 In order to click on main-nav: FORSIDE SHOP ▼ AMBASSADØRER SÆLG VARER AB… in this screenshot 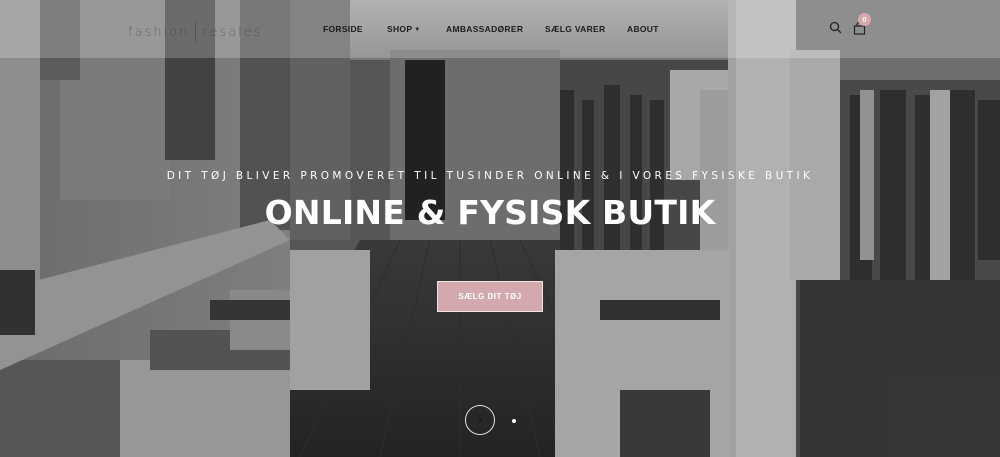, I will do `click(500, 31)`.